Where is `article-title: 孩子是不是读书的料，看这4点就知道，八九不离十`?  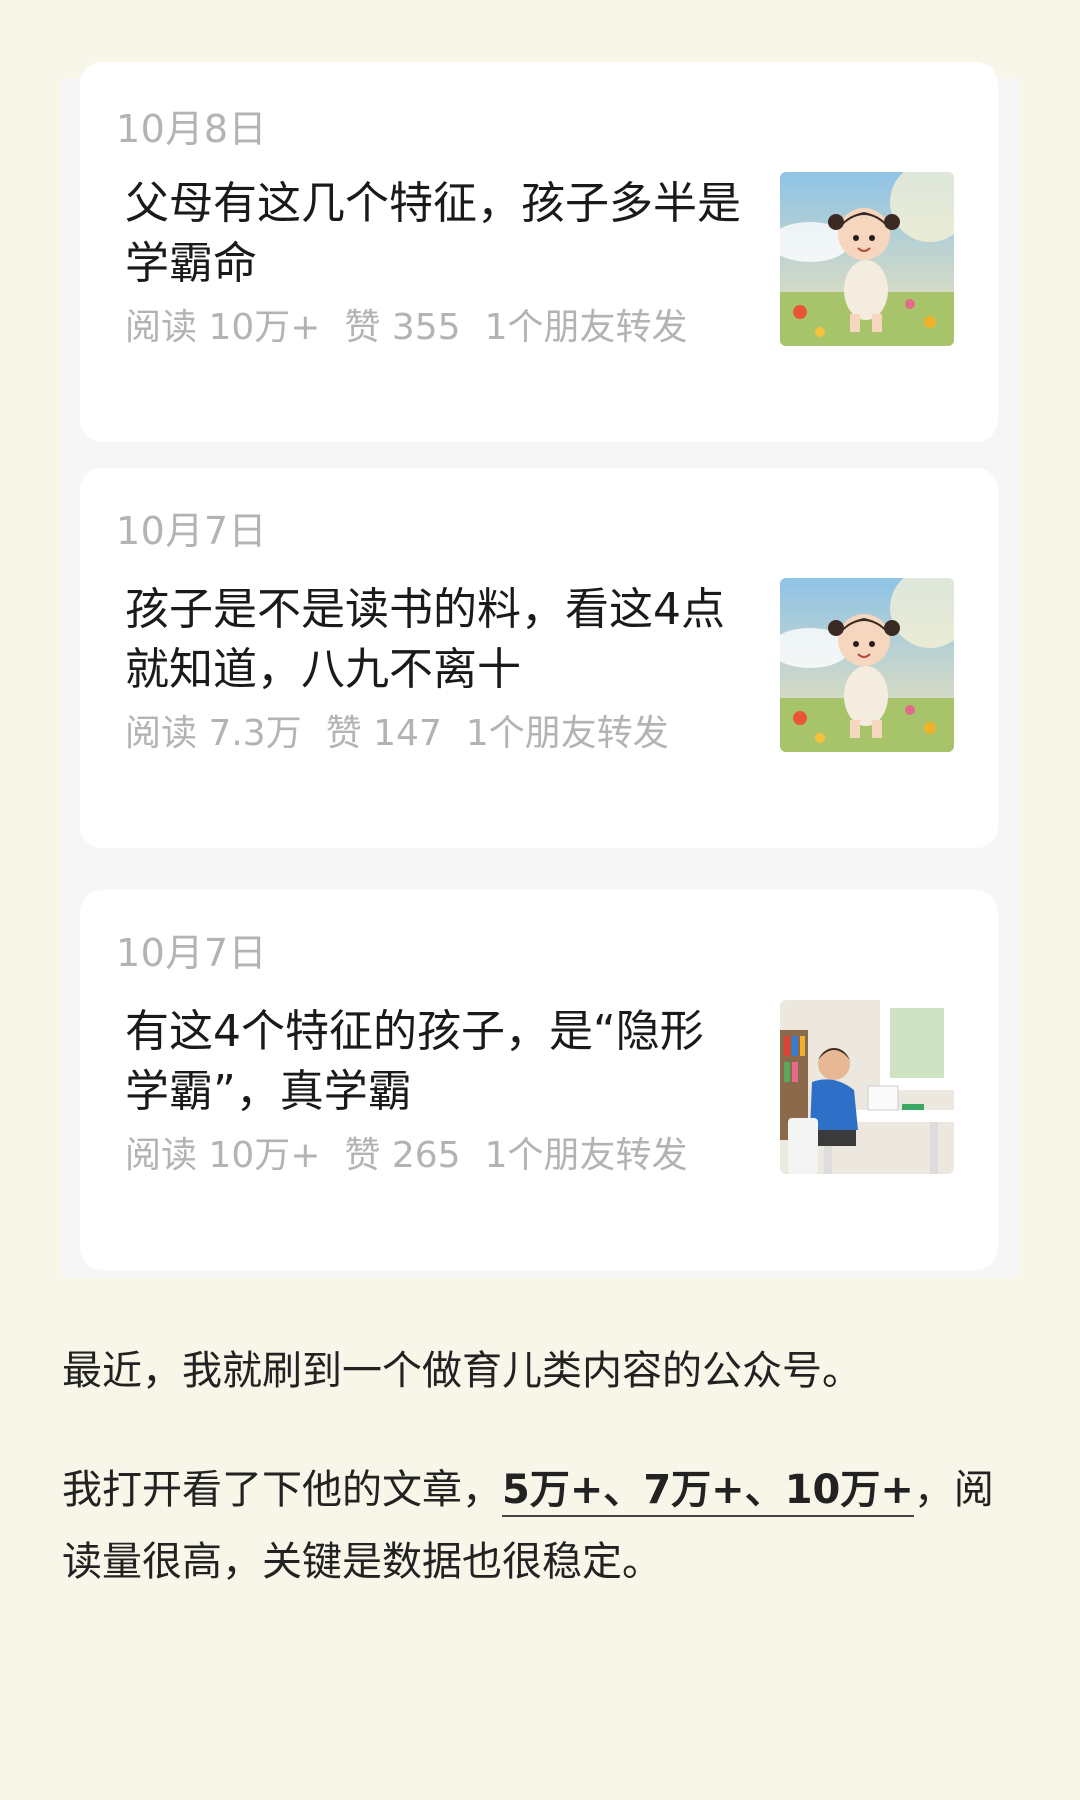 article-title: 孩子是不是读书的料，看这4点就知道，八九不离十 is located at coordinates (435, 640).